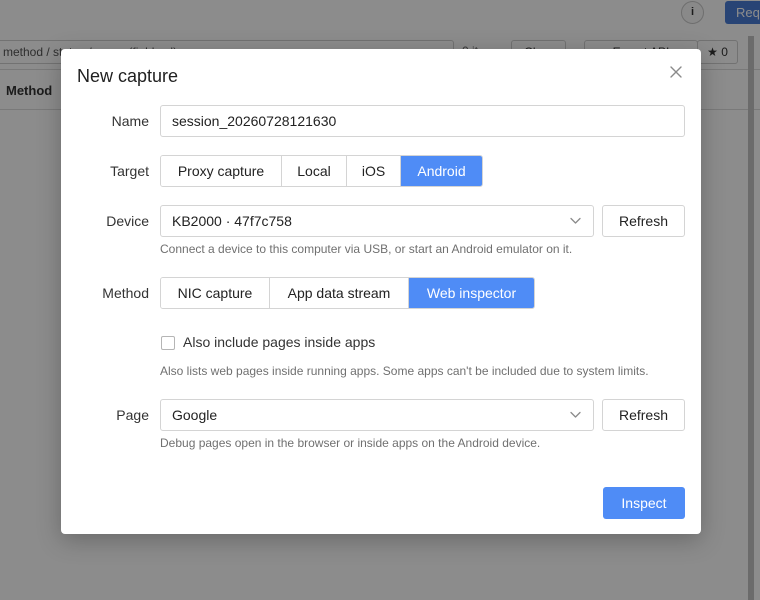  What do you see at coordinates (339, 293) in the screenshot?
I see `method-option-app-data-stream: App data stream` at bounding box center [339, 293].